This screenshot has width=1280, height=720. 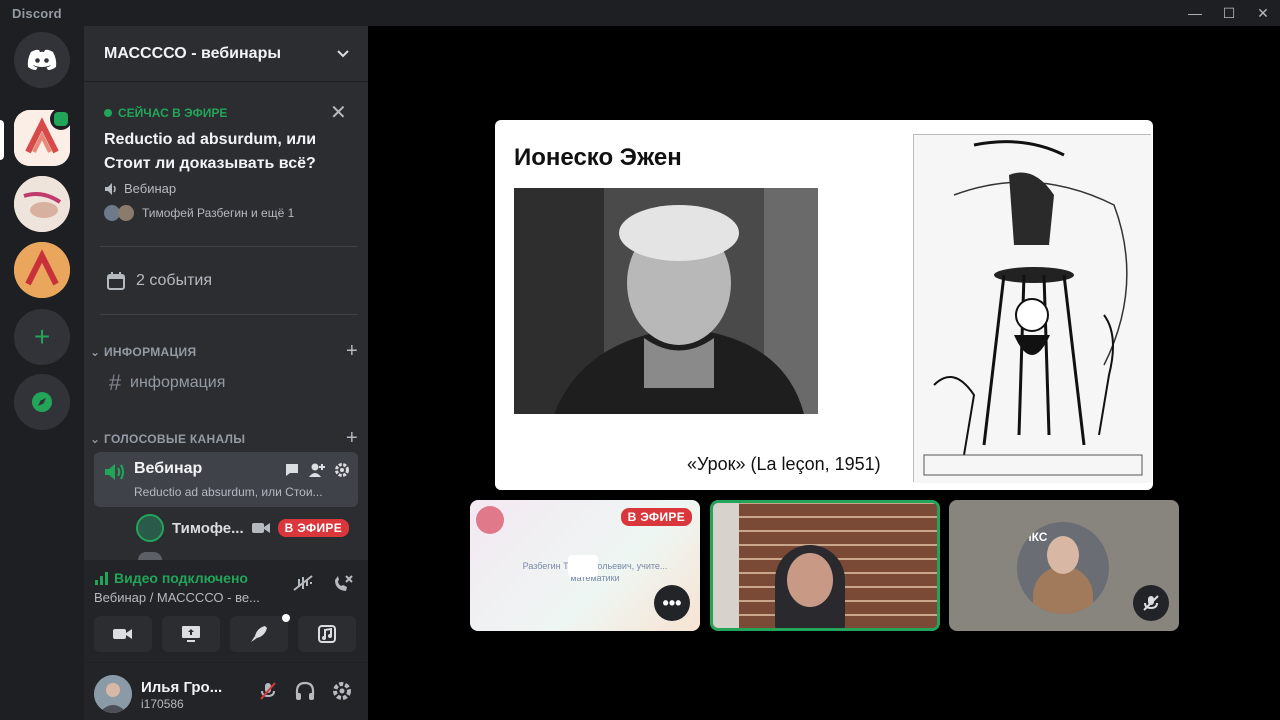 I want to click on user-tag: i170586, so click(x=162, y=704).